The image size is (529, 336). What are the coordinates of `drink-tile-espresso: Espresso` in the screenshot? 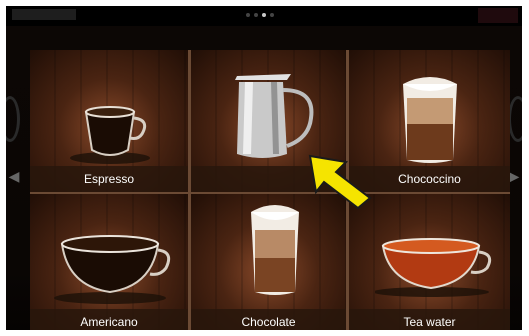 It's located at (109, 121).